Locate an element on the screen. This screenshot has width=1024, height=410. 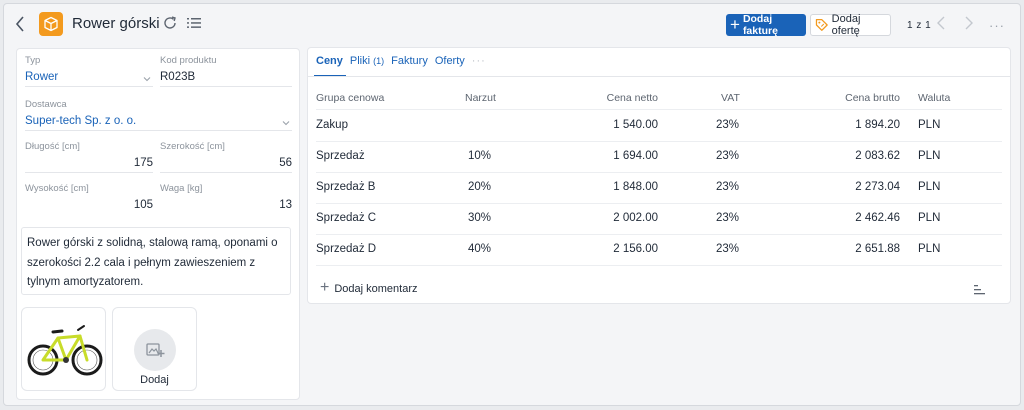
refresh-button is located at coordinates (171, 24).